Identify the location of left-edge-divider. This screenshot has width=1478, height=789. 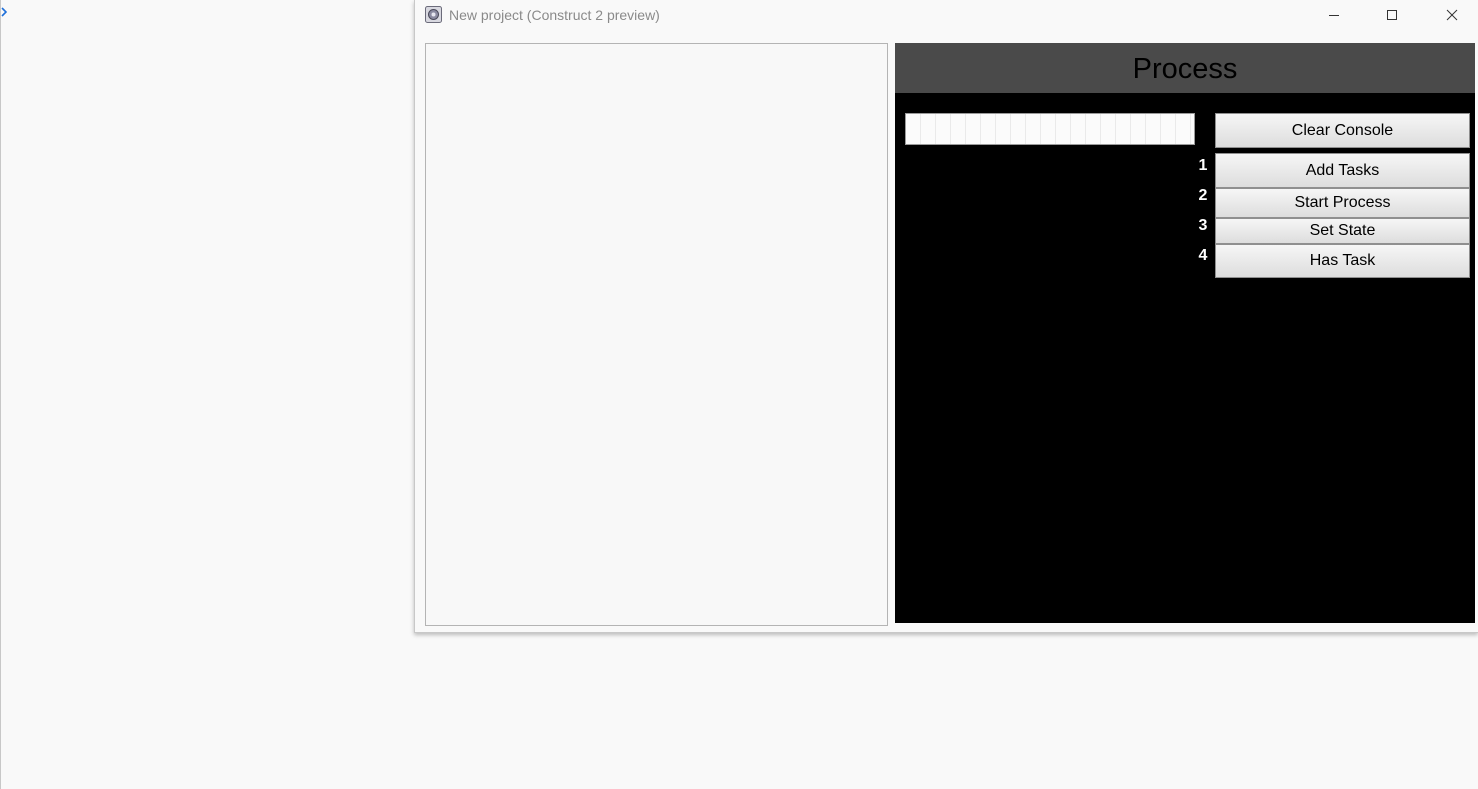
(0, 394).